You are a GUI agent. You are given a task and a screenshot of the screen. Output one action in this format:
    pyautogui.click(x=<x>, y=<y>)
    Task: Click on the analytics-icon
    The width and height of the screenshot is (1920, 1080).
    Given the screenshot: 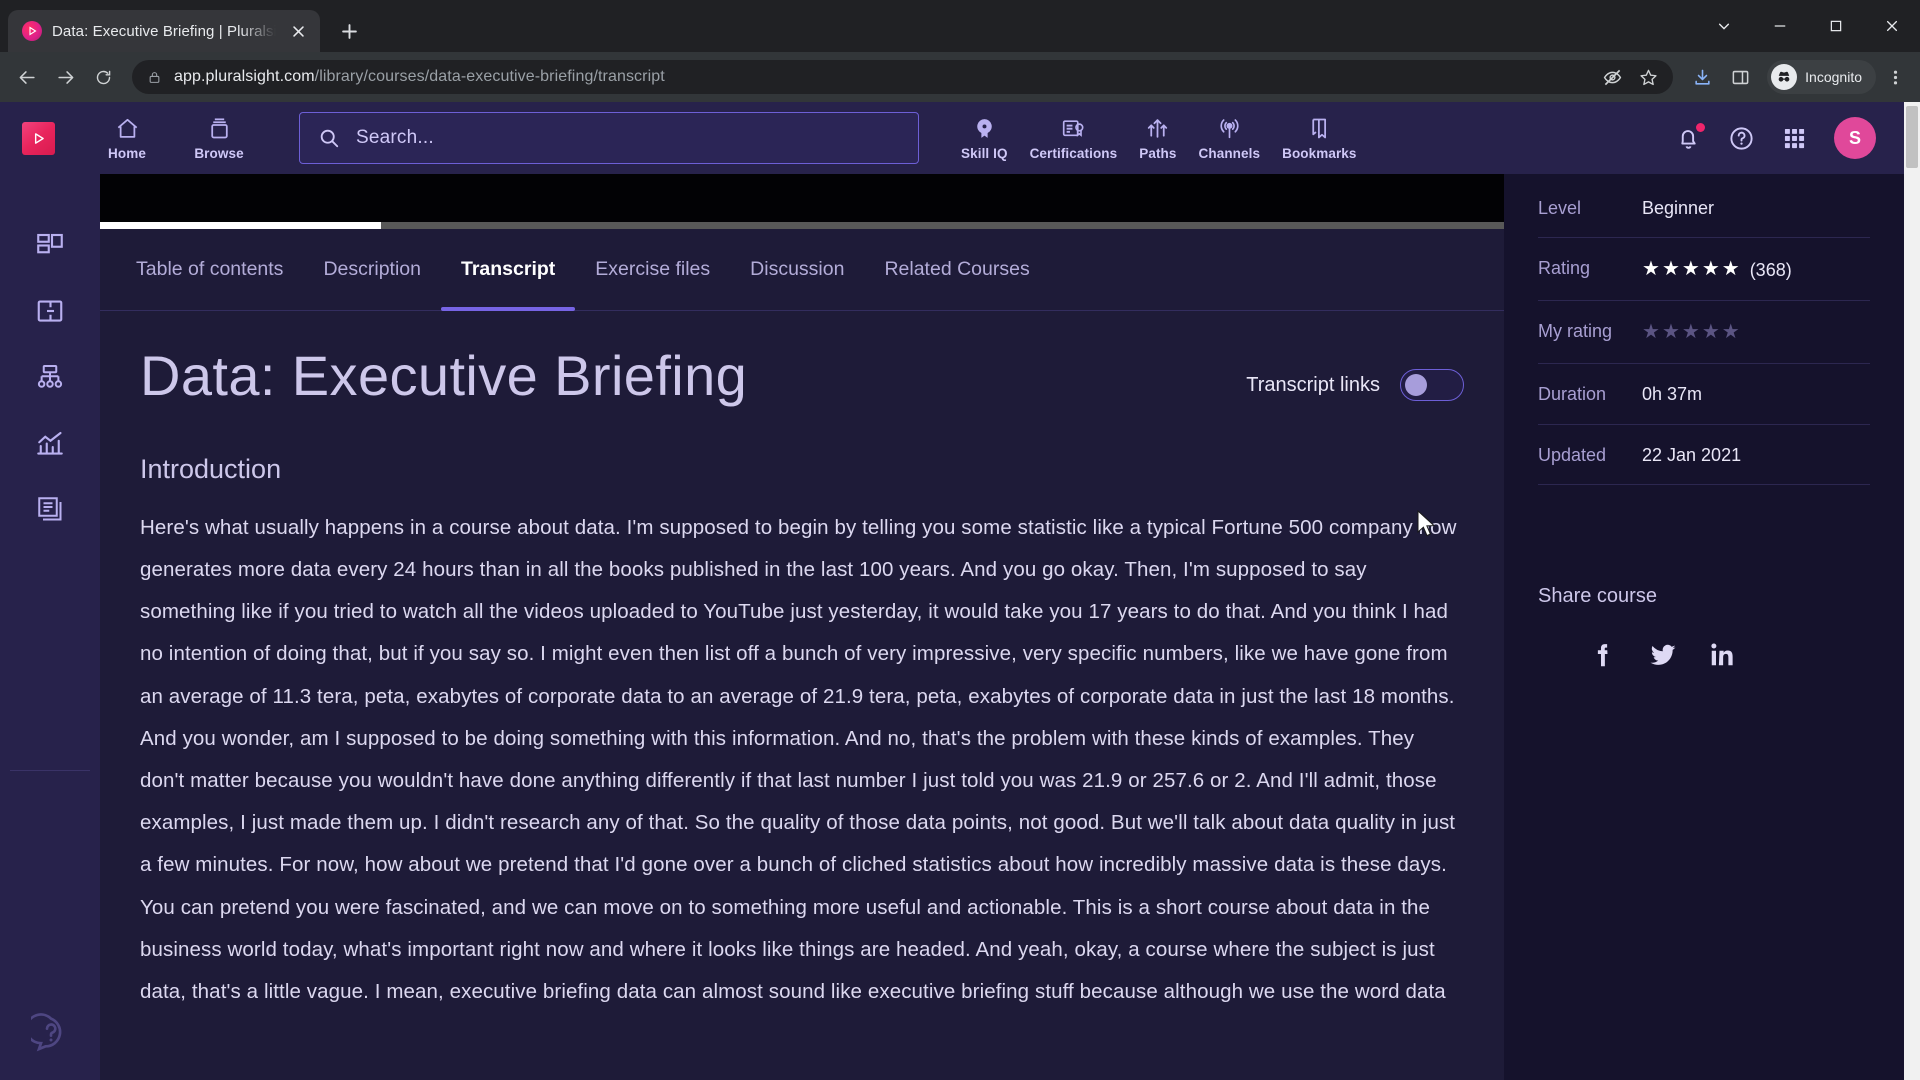 What is the action you would take?
    pyautogui.click(x=50, y=443)
    